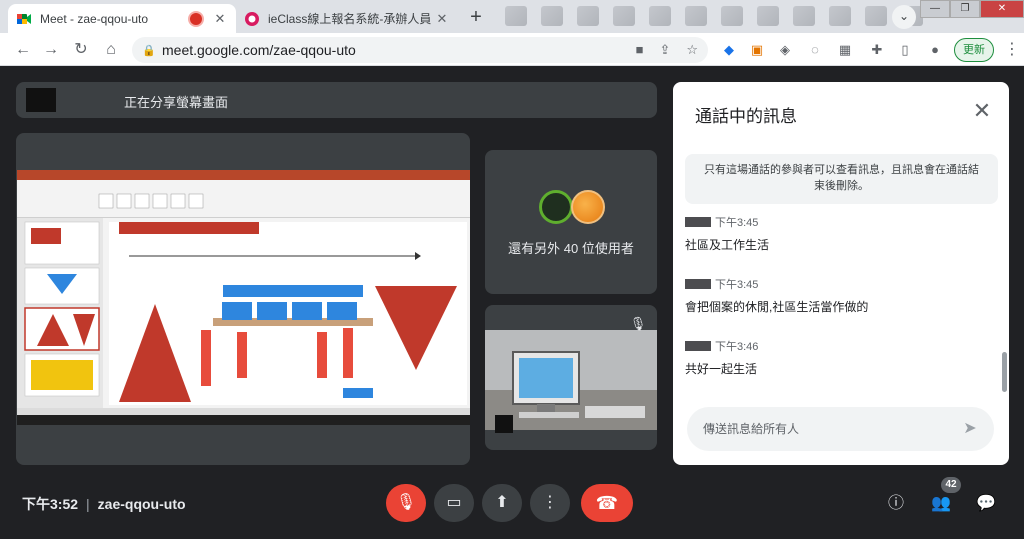  I want to click on present-button: ⬆, so click(502, 503).